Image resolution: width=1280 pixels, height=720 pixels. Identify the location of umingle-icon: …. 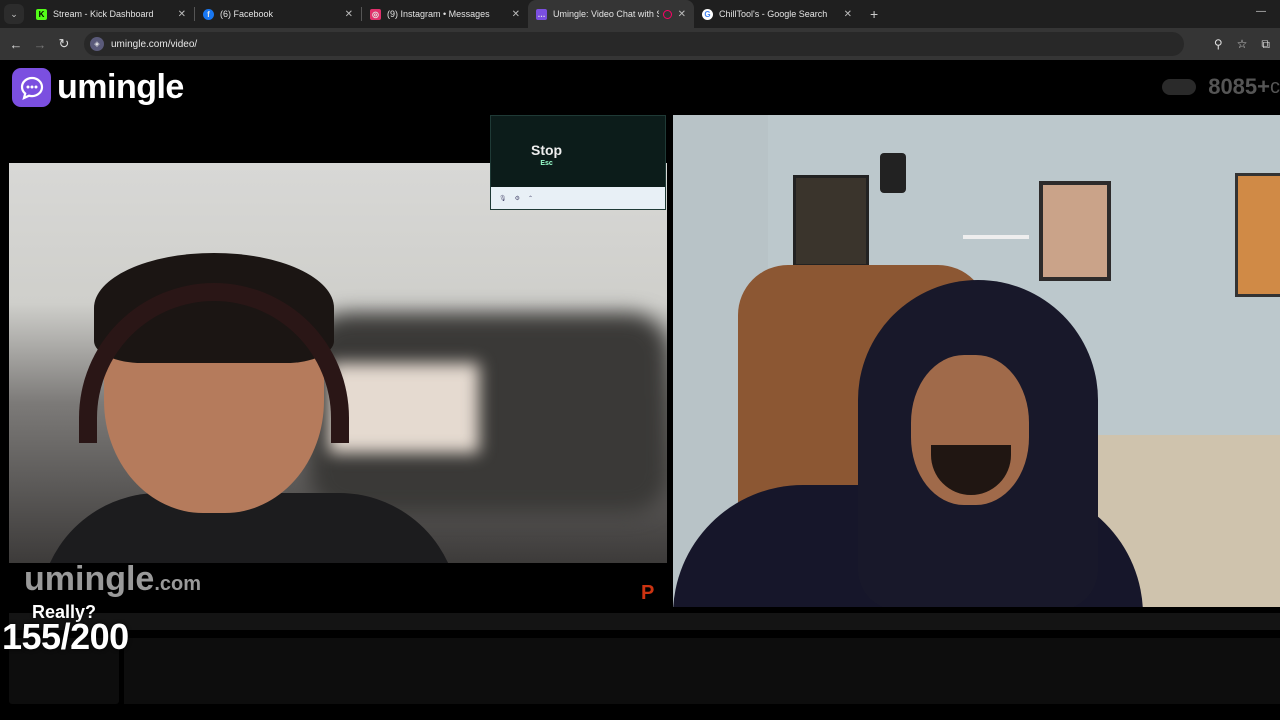
(541, 14).